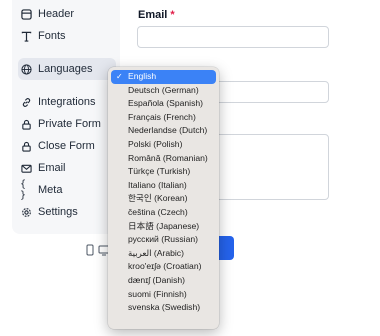 The width and height of the screenshot is (380, 336). What do you see at coordinates (90, 250) in the screenshot?
I see `mobile-icon` at bounding box center [90, 250].